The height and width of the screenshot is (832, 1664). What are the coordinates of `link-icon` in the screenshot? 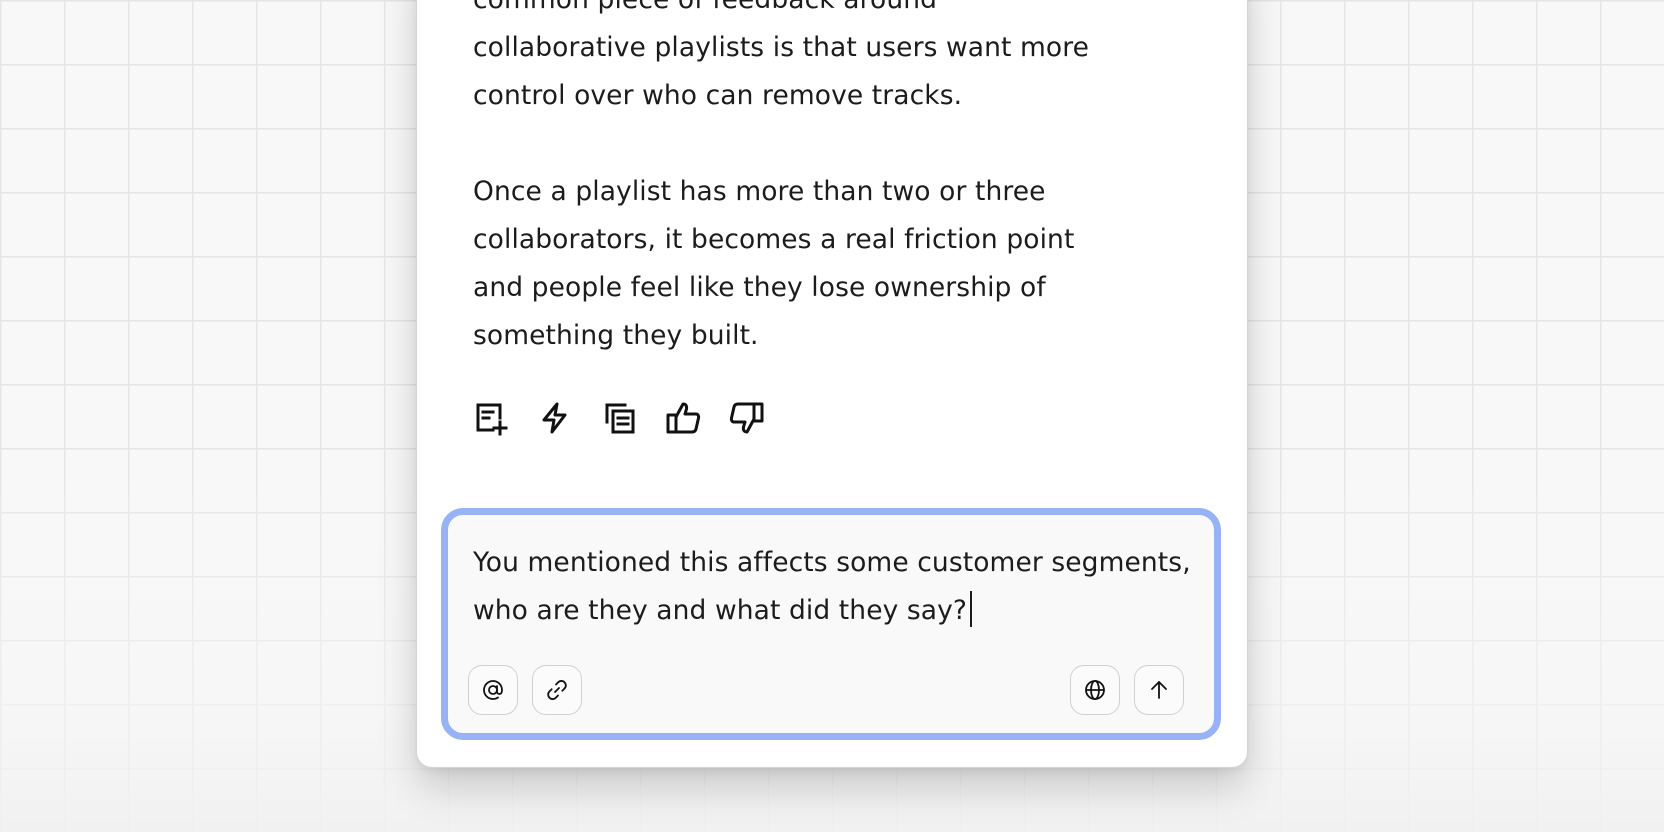 It's located at (557, 690).